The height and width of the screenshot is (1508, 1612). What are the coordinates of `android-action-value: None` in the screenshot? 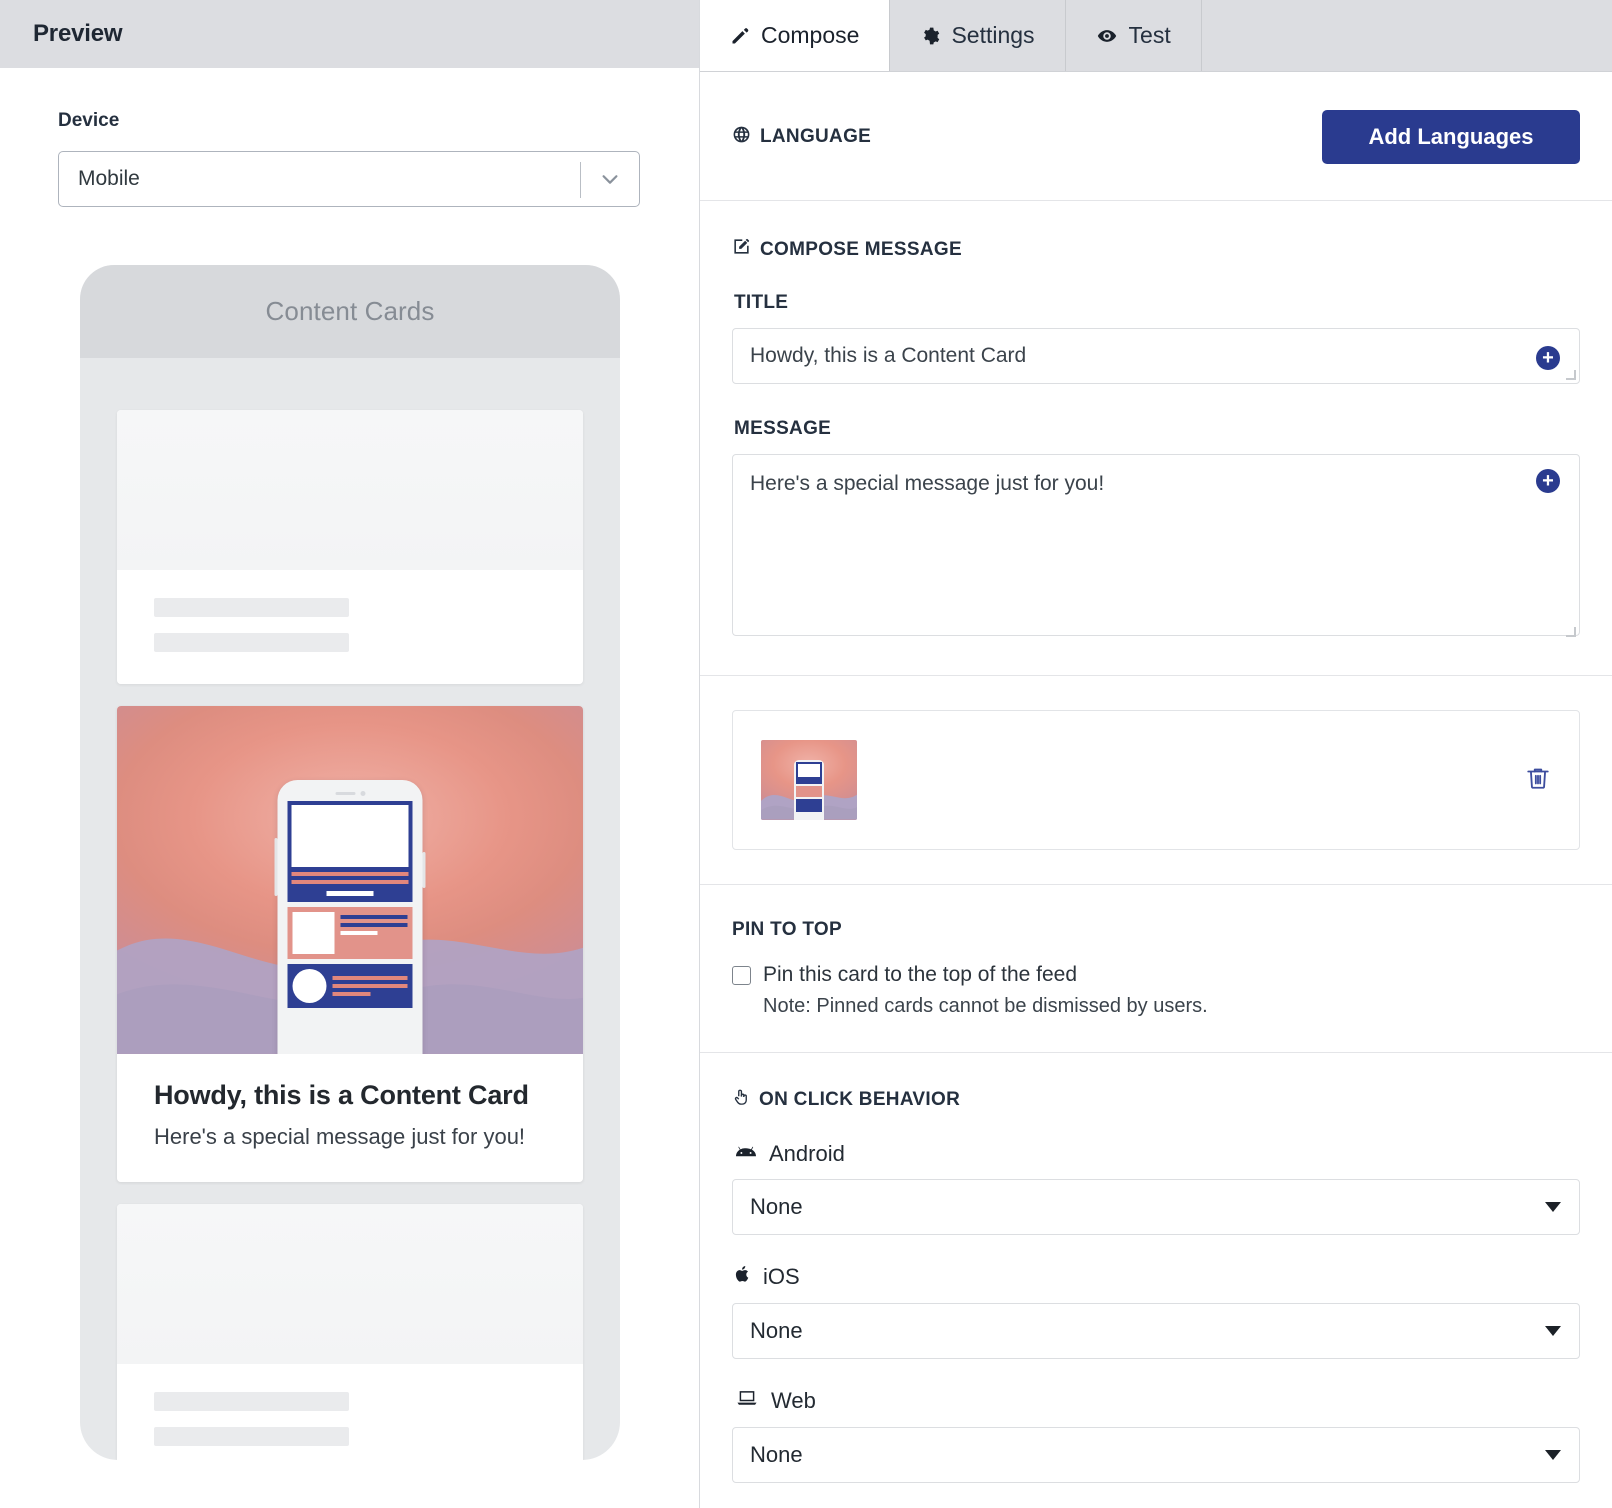 It's located at (776, 1206).